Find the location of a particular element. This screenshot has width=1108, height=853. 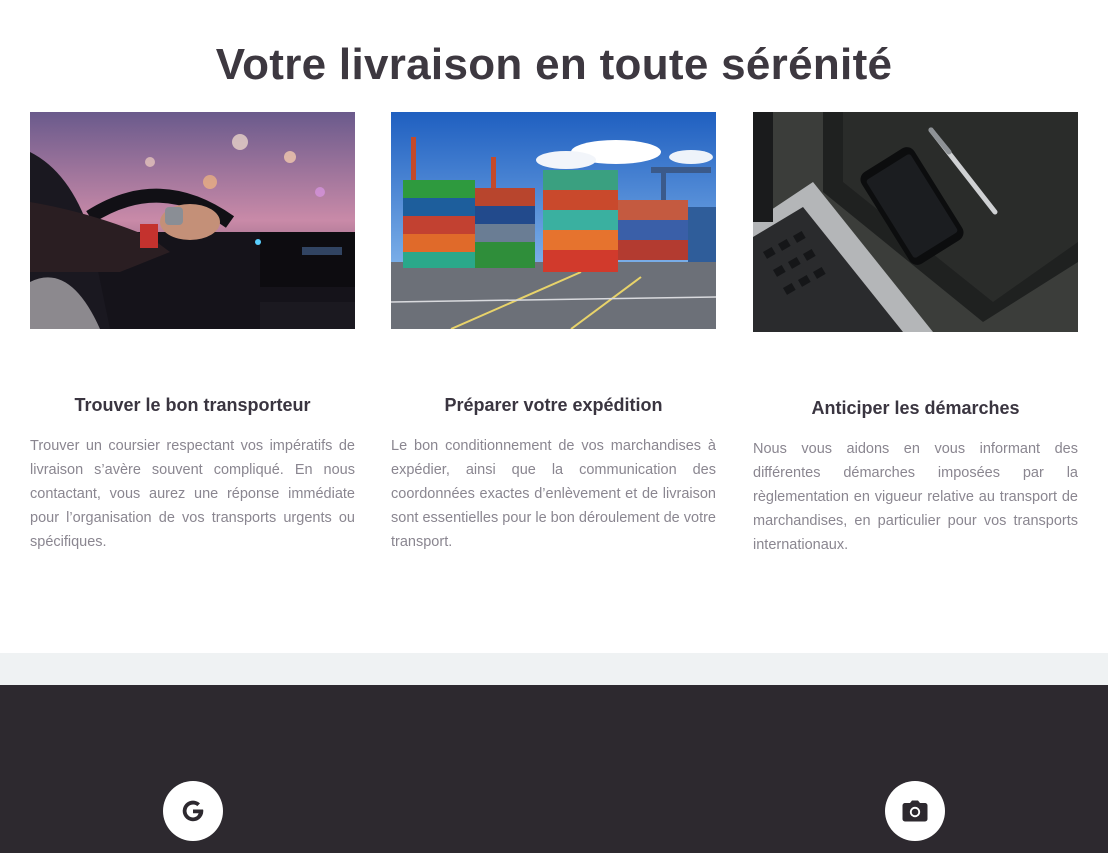

camera-icon is located at coordinates (915, 811).